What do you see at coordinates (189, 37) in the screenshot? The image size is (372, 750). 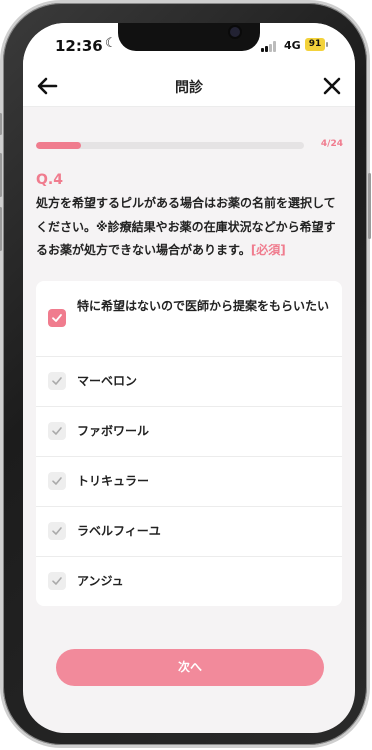 I see `notch` at bounding box center [189, 37].